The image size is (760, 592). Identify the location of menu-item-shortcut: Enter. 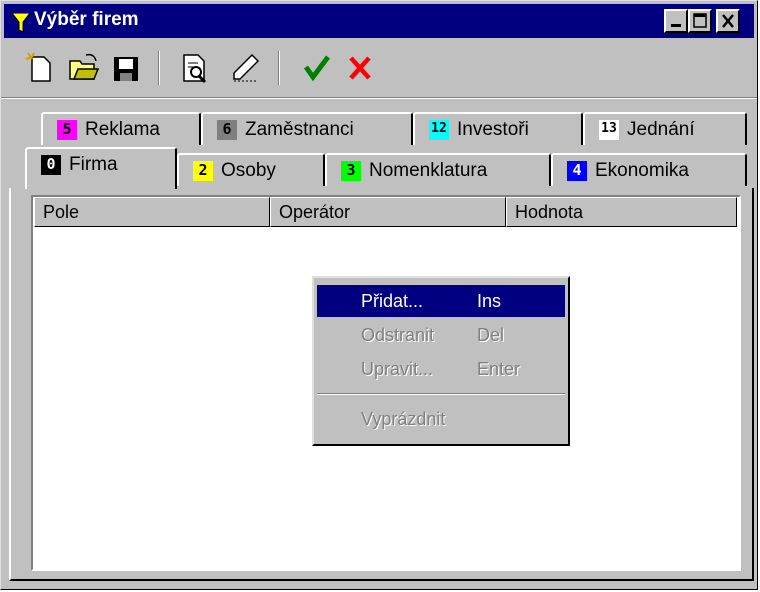
(499, 369).